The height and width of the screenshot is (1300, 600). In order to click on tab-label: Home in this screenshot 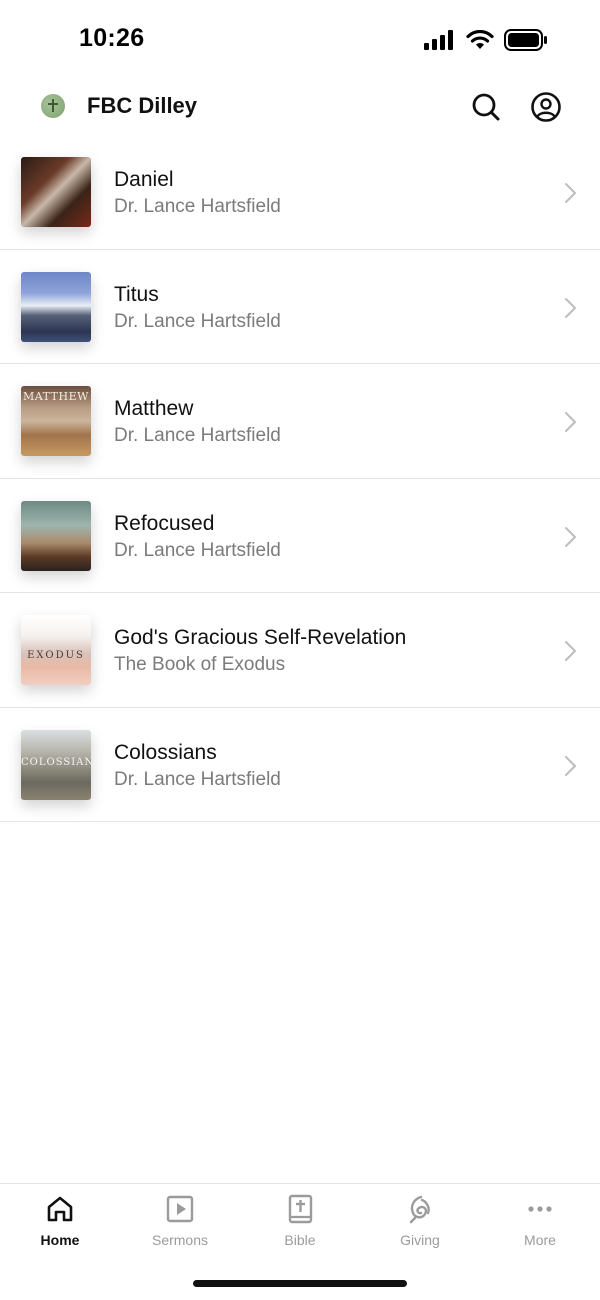, I will do `click(60, 1240)`.